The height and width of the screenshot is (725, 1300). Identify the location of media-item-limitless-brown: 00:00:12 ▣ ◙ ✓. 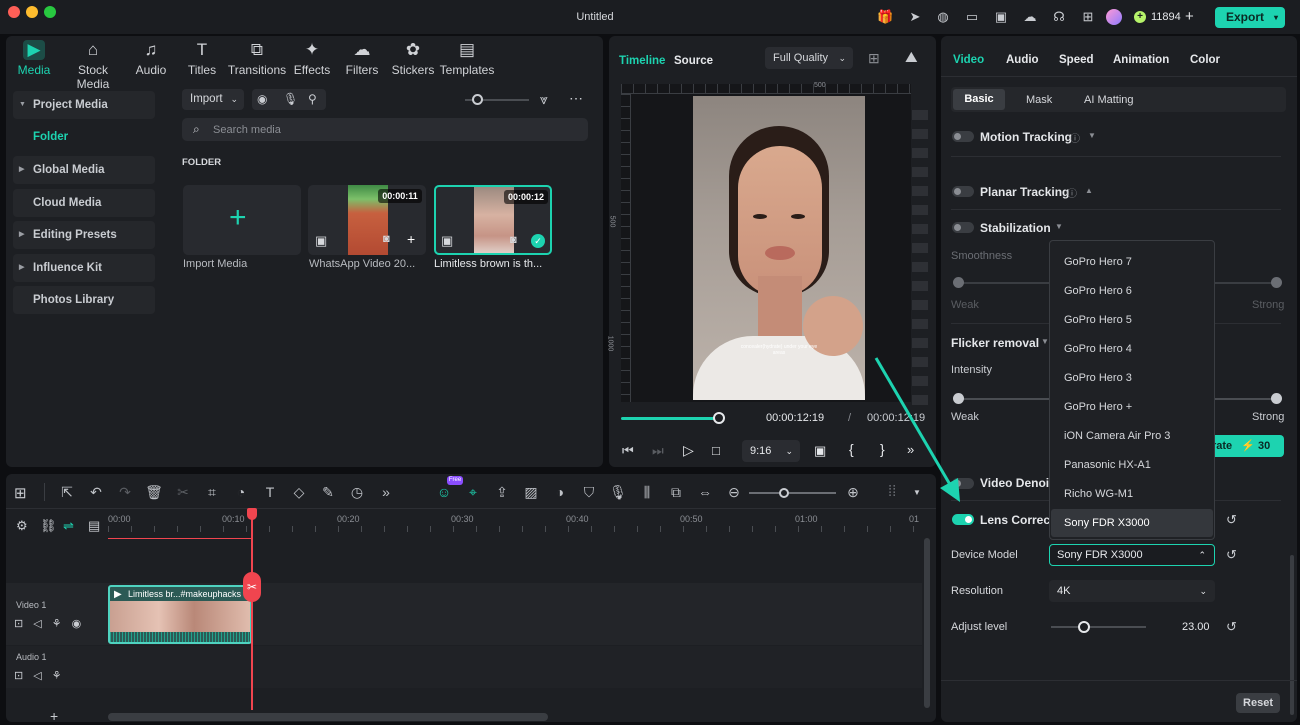
(493, 220).